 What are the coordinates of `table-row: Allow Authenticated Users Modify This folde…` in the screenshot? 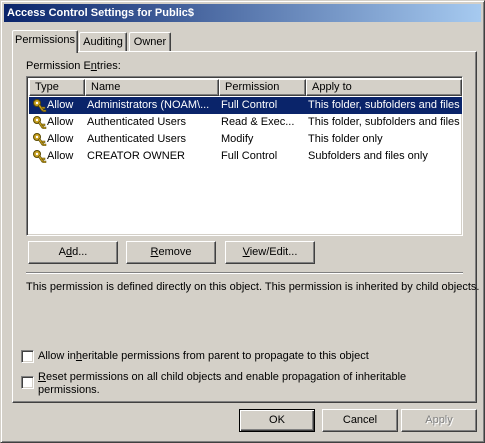 It's located at (245, 139).